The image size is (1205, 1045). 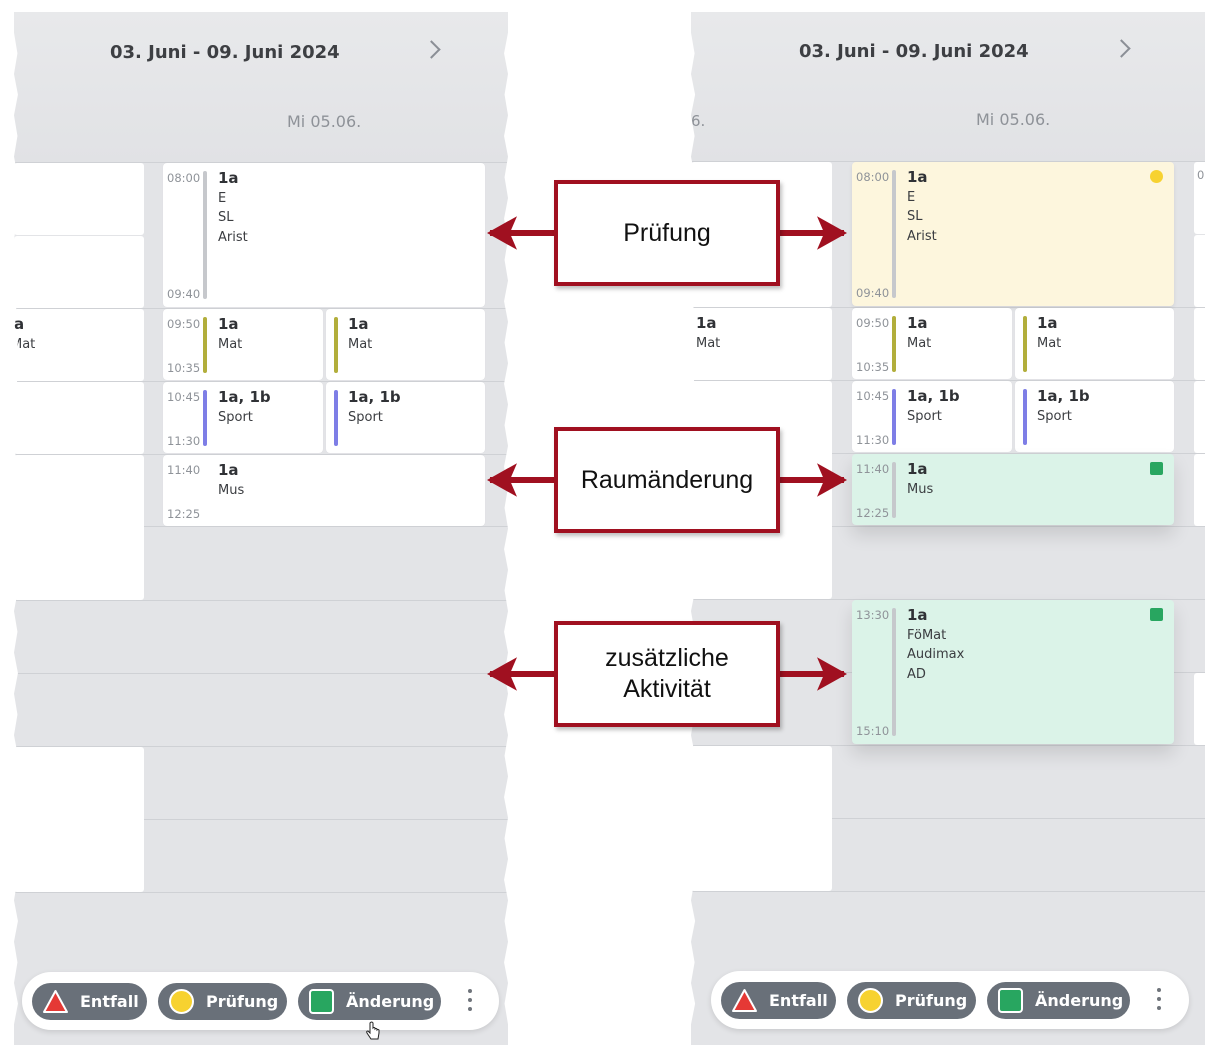 I want to click on callout-label: Prüfung, so click(x=667, y=232).